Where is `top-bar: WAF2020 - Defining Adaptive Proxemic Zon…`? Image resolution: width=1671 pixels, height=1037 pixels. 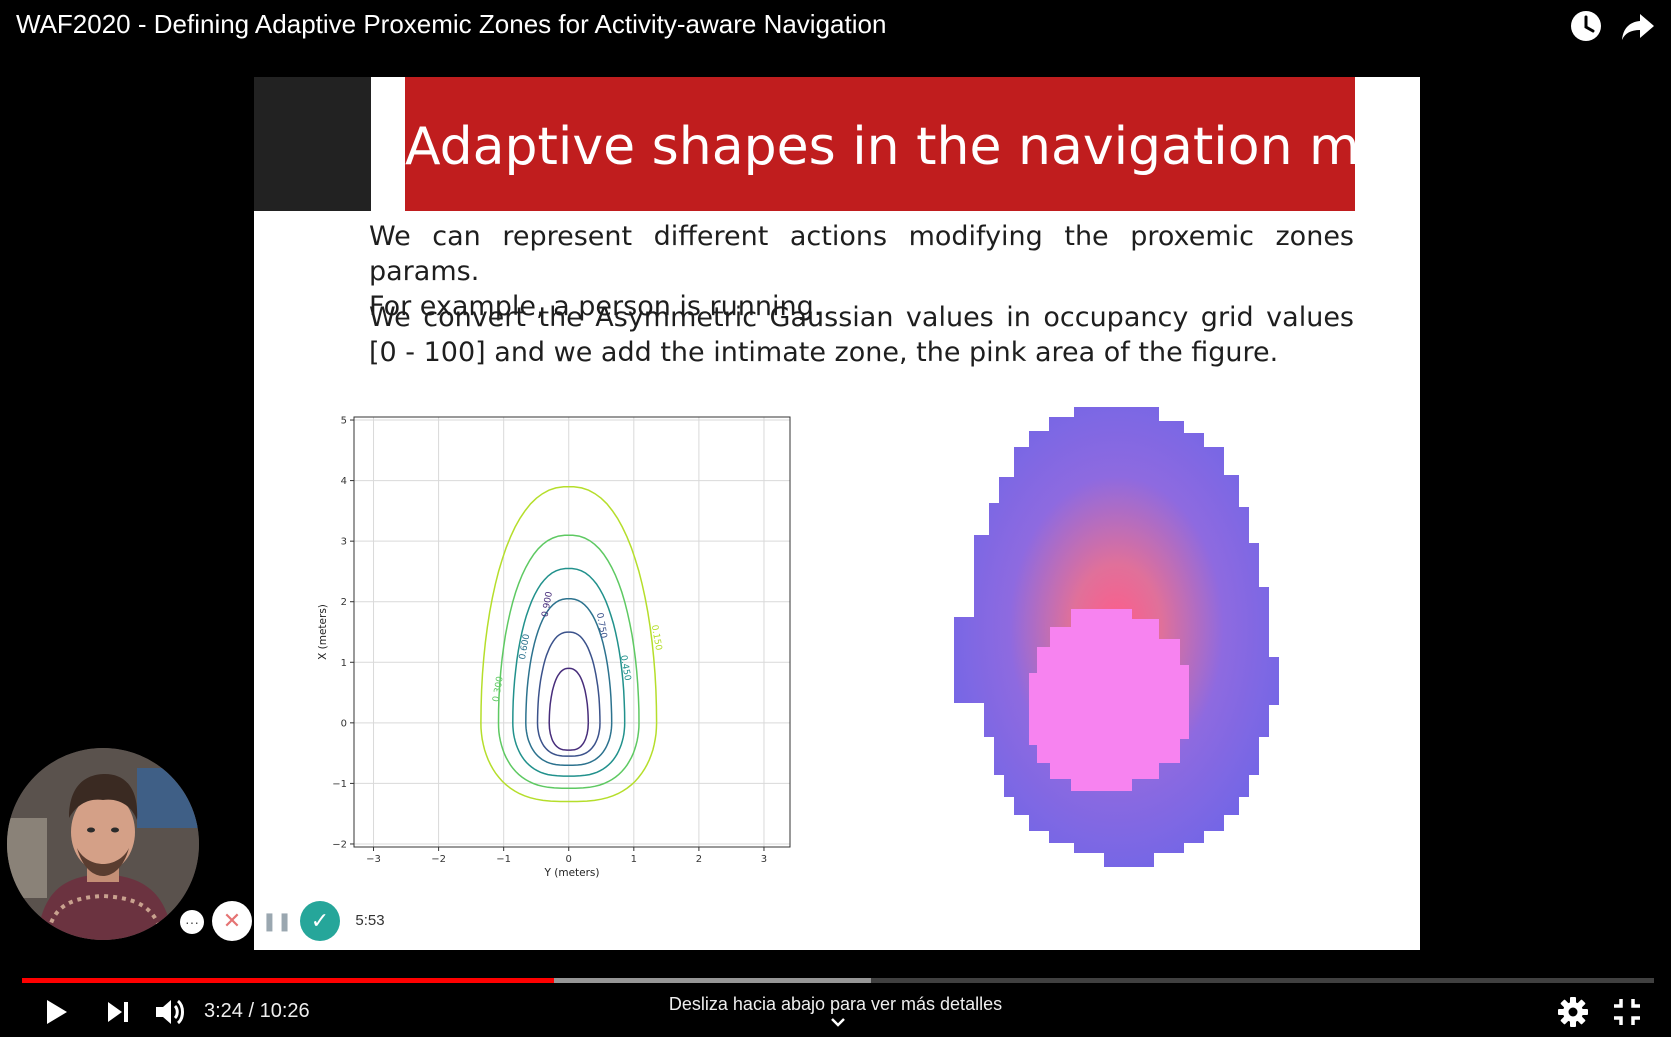 top-bar: WAF2020 - Defining Adaptive Proxemic Zon… is located at coordinates (835, 30).